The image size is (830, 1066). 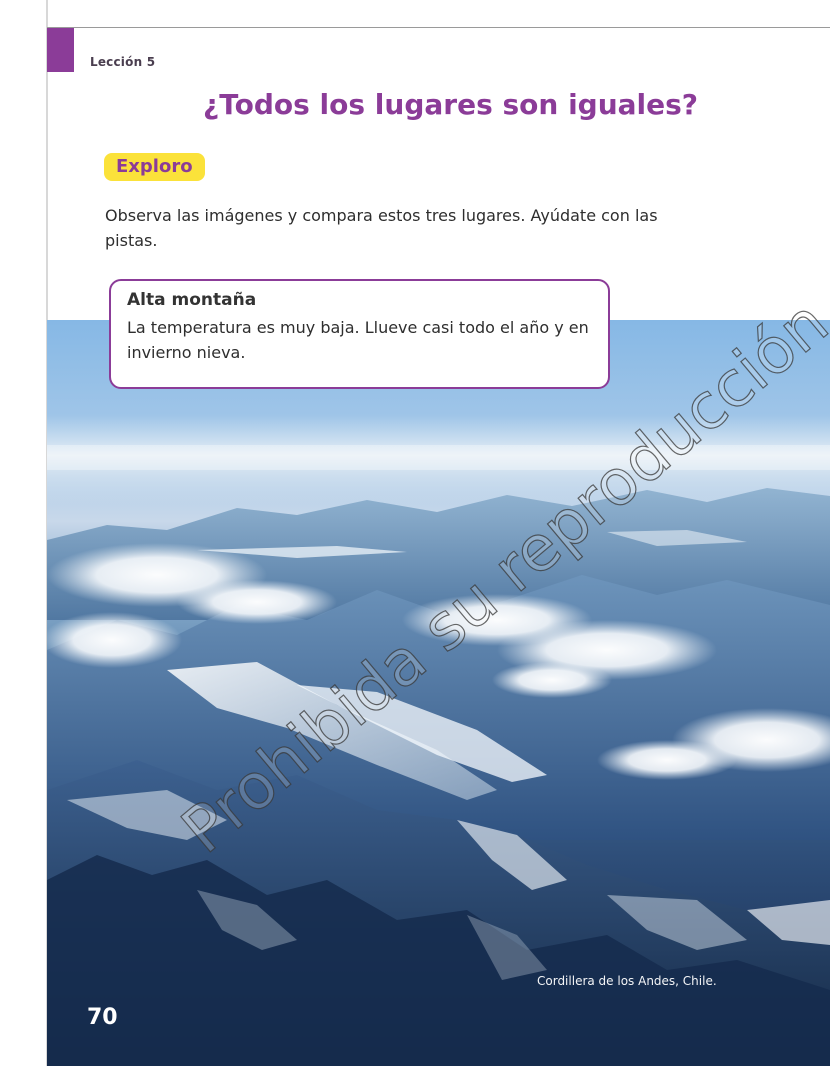 I want to click on clue-title: Alta montaña, so click(x=192, y=300).